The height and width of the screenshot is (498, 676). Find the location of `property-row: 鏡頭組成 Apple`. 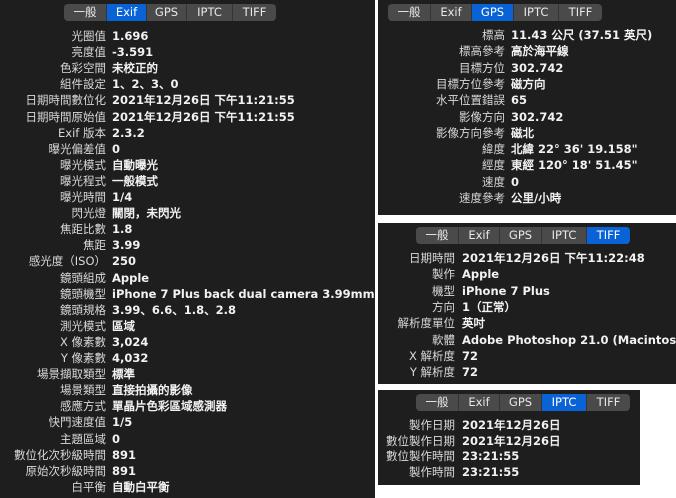

property-row: 鏡頭組成 Apple is located at coordinates (187, 278).